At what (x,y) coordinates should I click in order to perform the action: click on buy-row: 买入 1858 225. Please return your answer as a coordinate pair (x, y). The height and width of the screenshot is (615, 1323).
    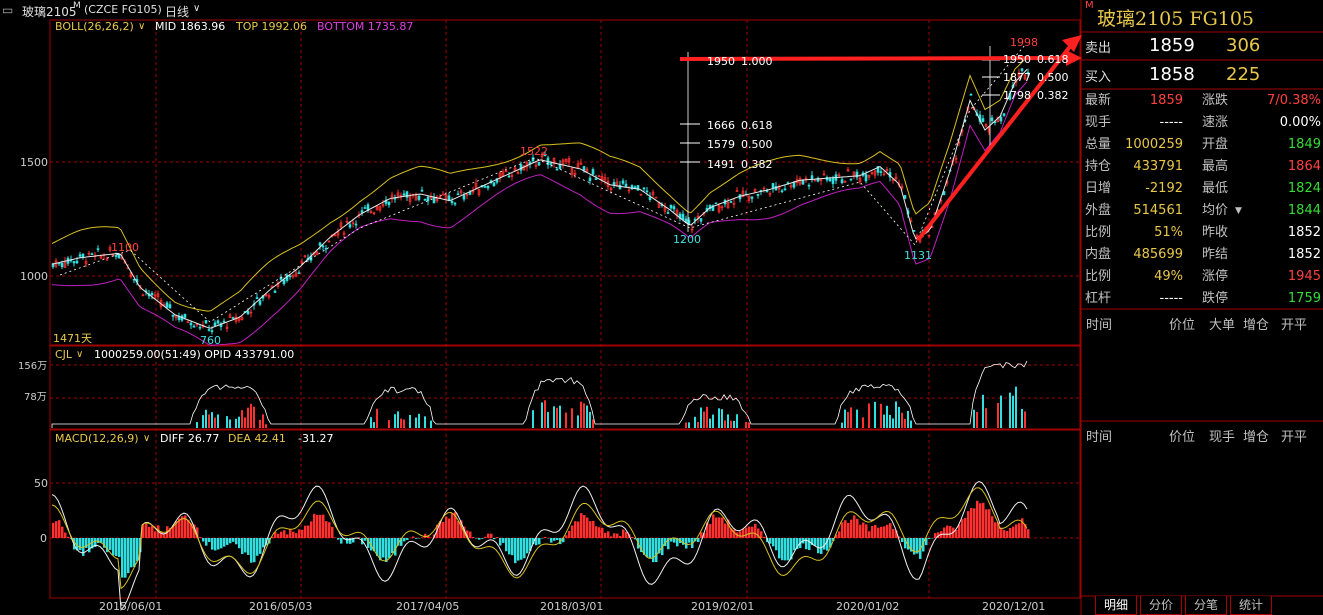
    Looking at the image, I should click on (1202, 75).